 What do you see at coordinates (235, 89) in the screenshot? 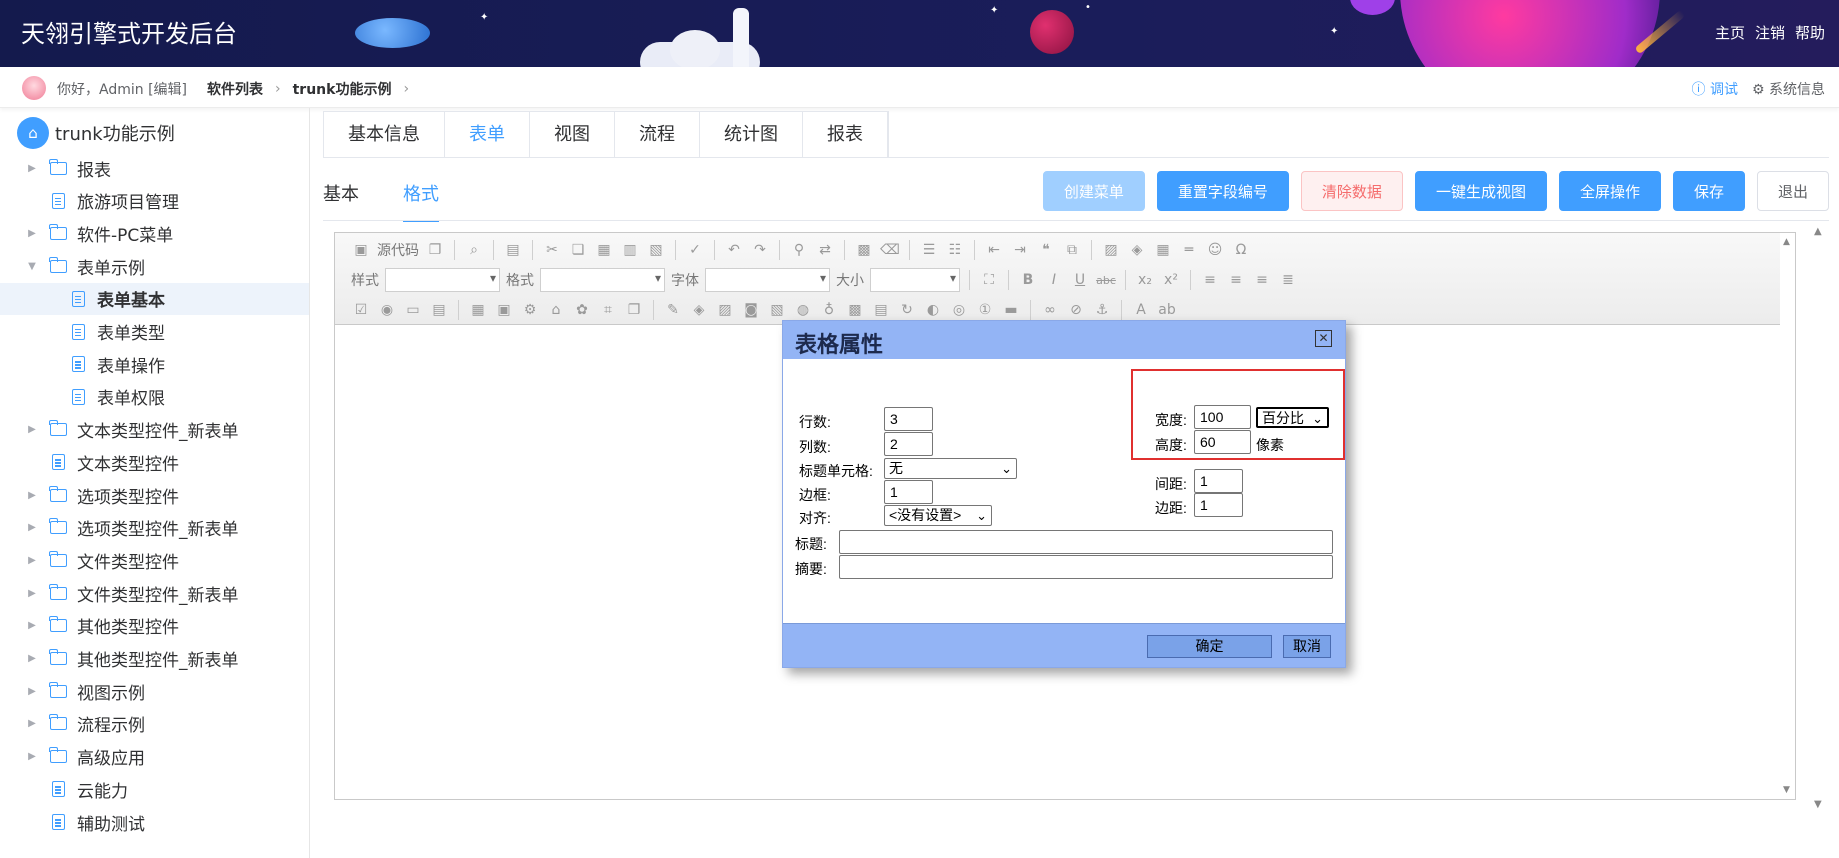
I see `breadcrumb-item: 软件列表` at bounding box center [235, 89].